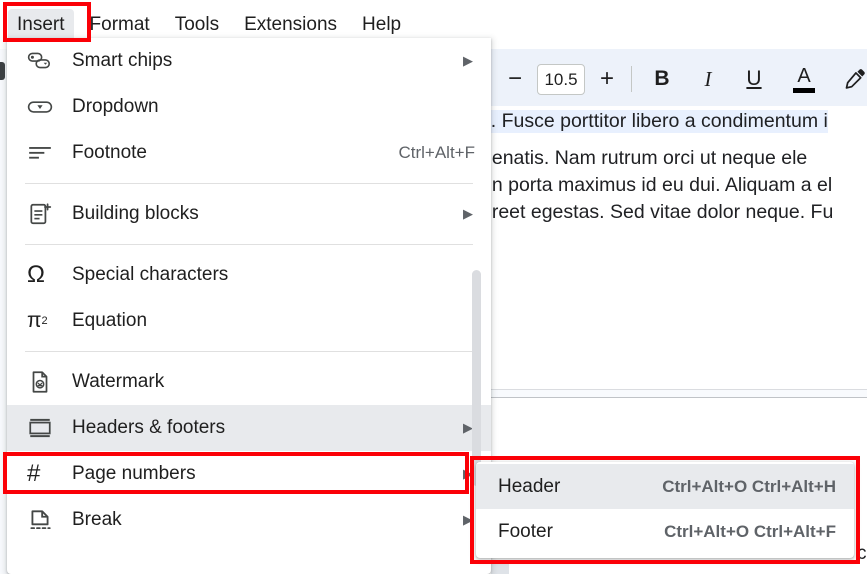  What do you see at coordinates (135, 213) in the screenshot?
I see `menu-item-label: Building blocks` at bounding box center [135, 213].